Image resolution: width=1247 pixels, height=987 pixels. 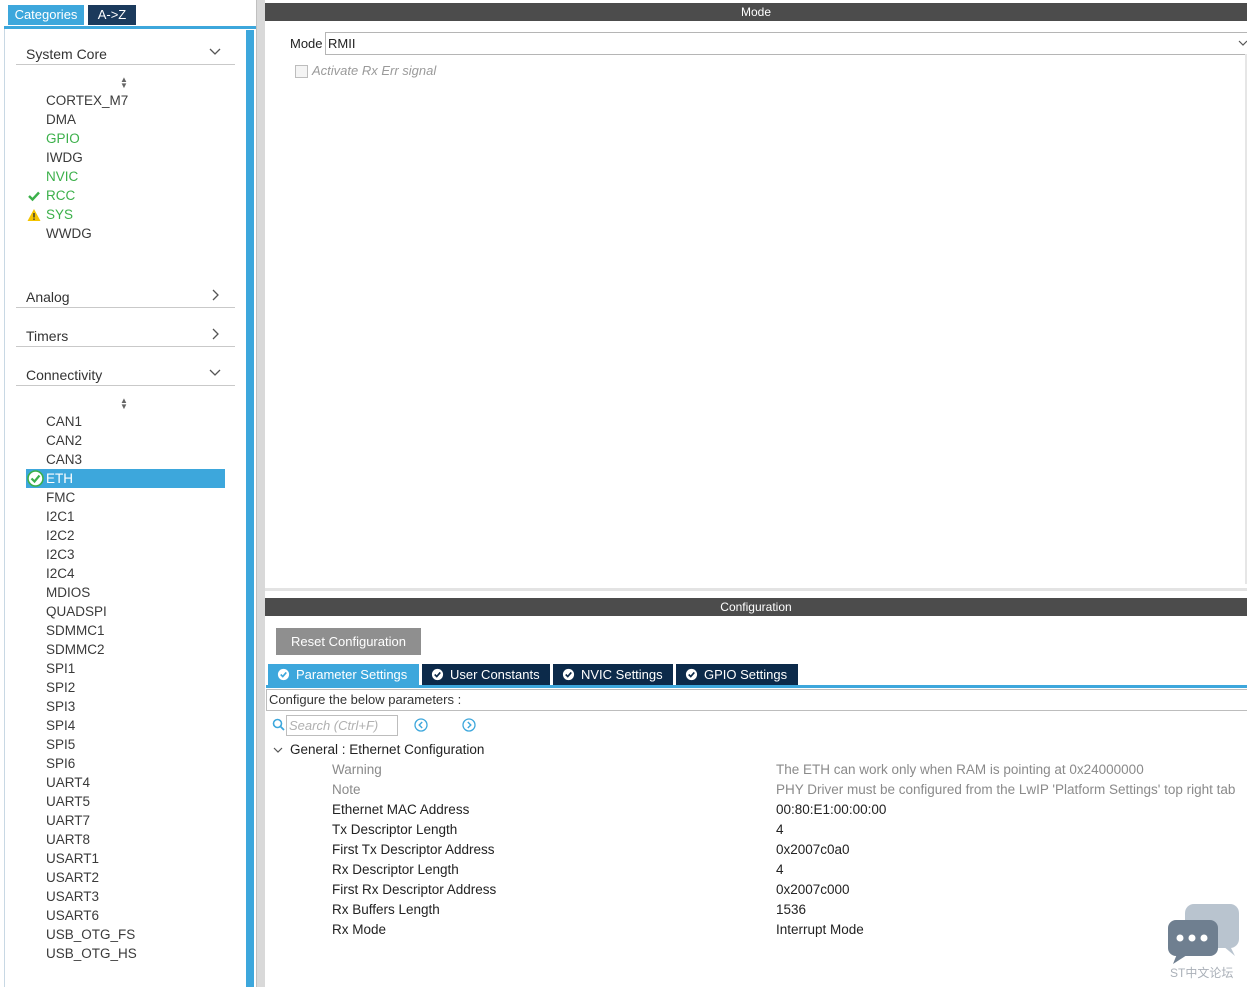 I want to click on peripheral-item: CORTEX_M7, so click(x=87, y=101).